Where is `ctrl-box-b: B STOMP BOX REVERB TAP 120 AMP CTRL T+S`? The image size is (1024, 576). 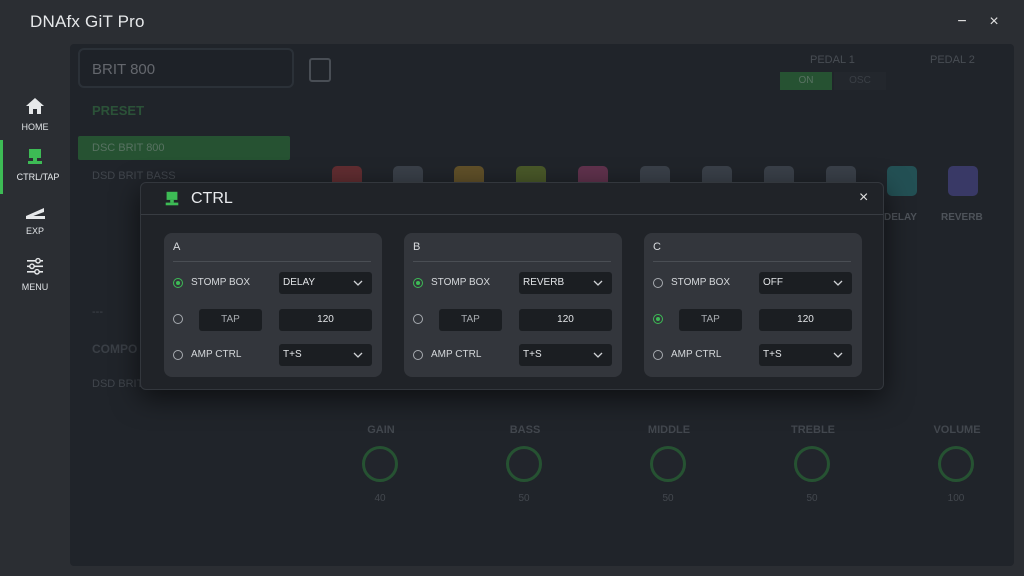
ctrl-box-b: B STOMP BOX REVERB TAP 120 AMP CTRL T+S is located at coordinates (513, 305).